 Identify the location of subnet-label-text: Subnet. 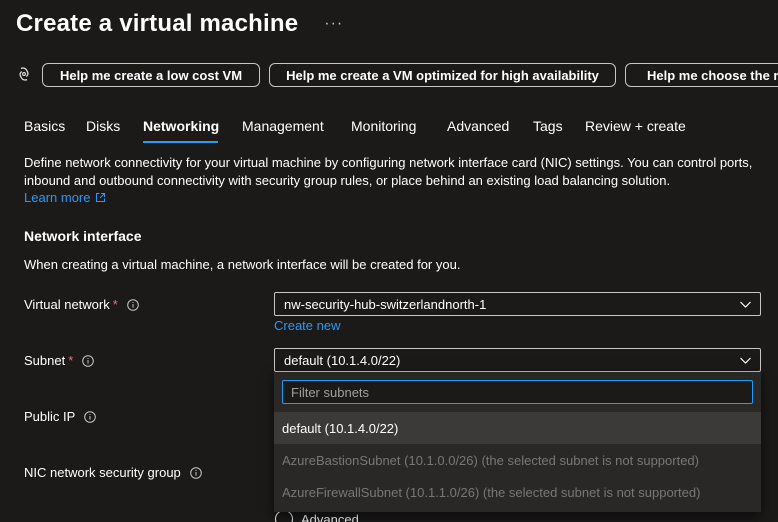
(45, 360).